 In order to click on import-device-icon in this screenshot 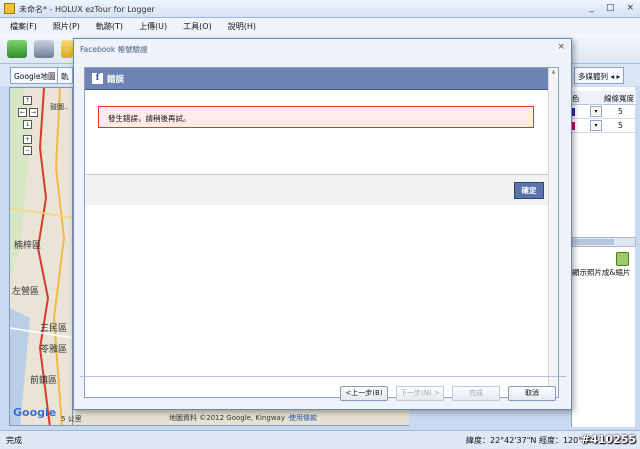, I will do `click(17, 49)`.